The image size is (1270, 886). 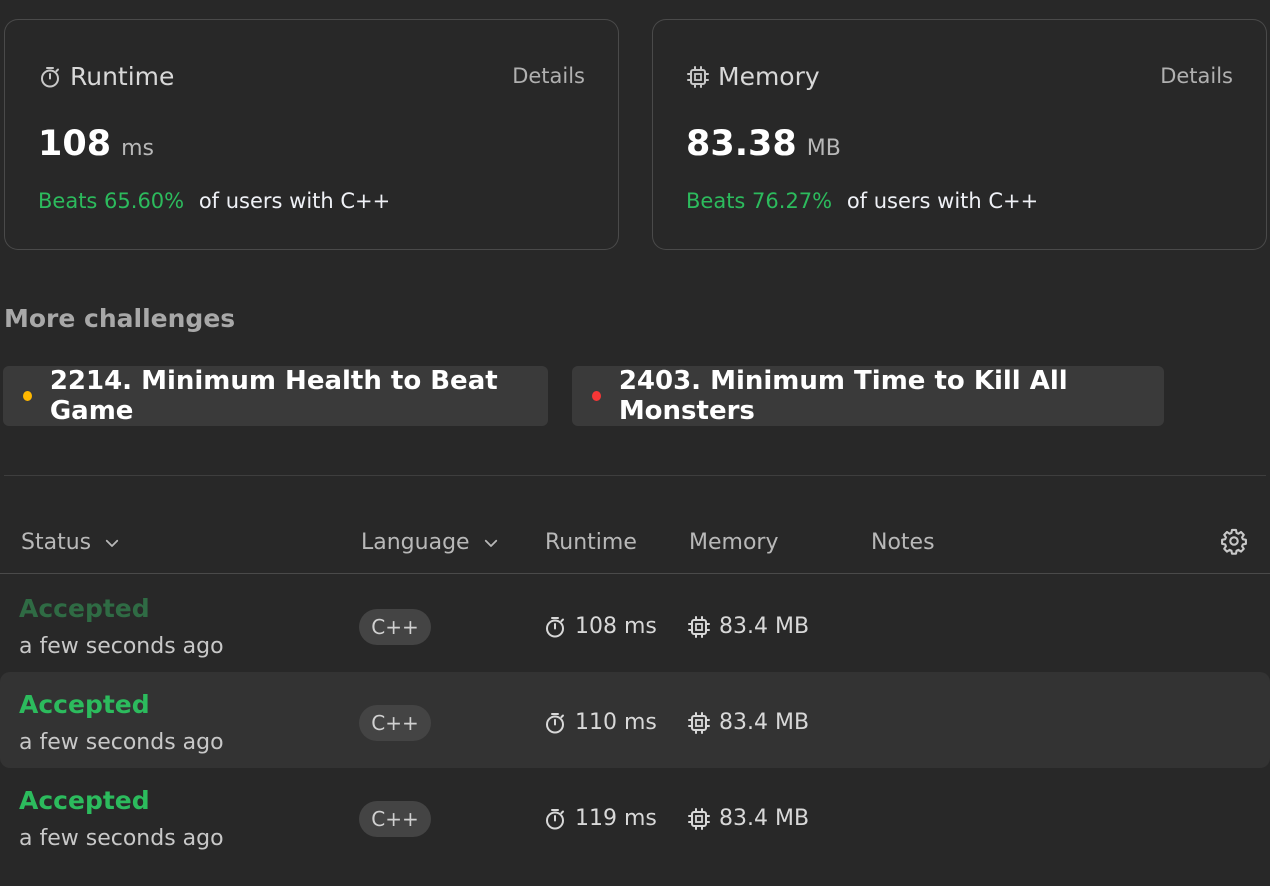 I want to click on memory-beats: Beats 76.27% of users with C++, so click(x=862, y=201).